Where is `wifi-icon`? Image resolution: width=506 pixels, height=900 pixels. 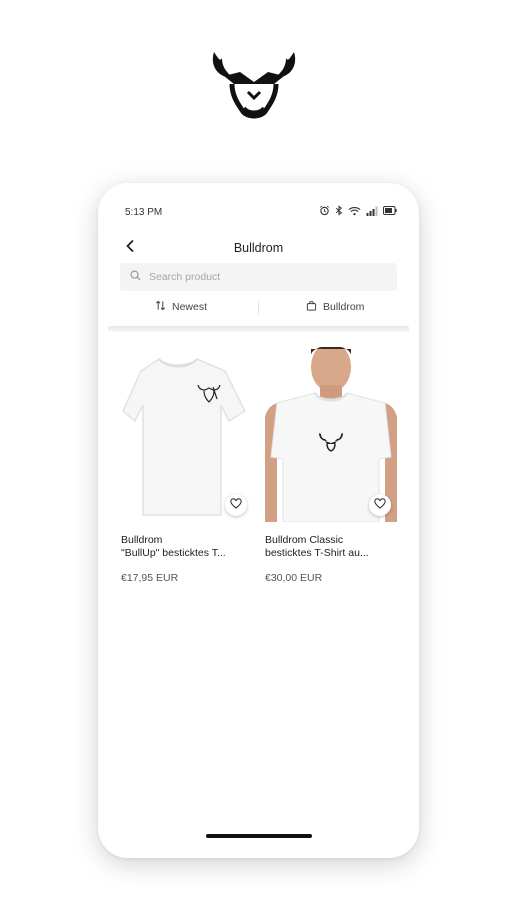
wifi-icon is located at coordinates (354, 211).